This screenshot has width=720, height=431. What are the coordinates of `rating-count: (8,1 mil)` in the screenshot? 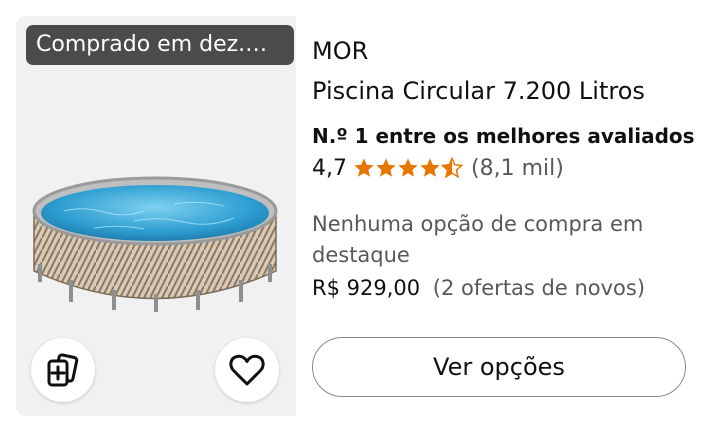 It's located at (517, 168).